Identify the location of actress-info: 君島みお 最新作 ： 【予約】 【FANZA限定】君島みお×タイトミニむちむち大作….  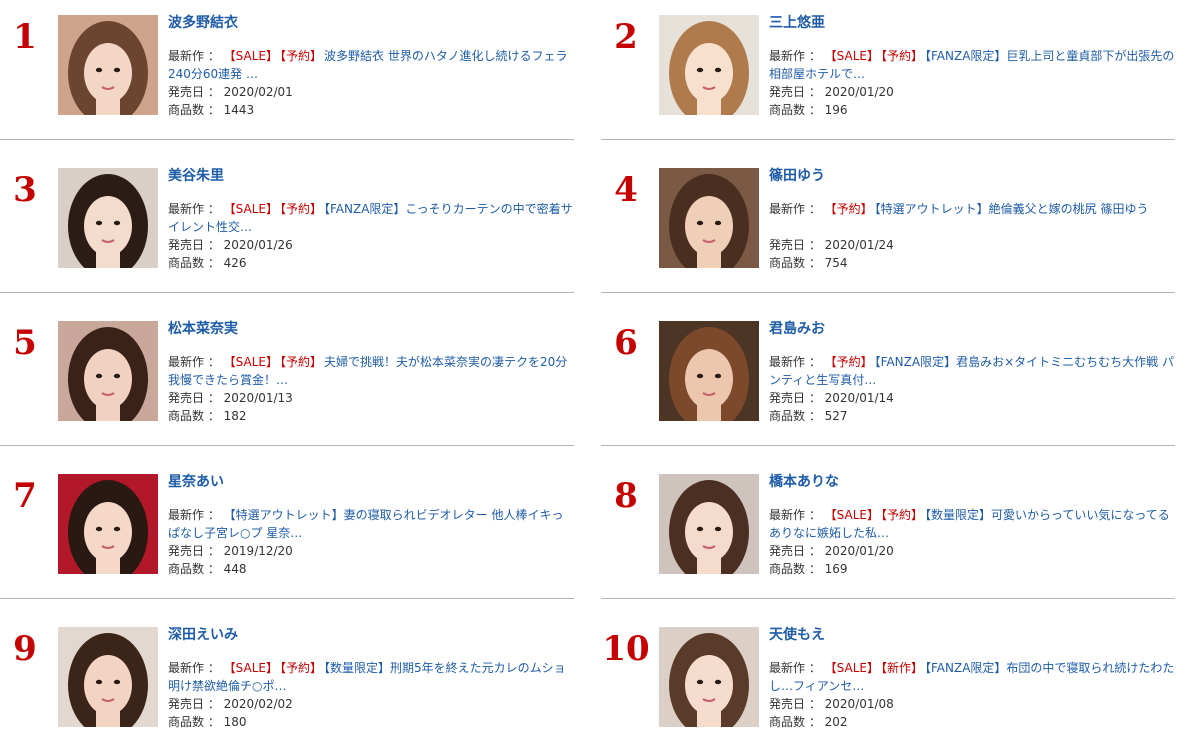
(972, 372).